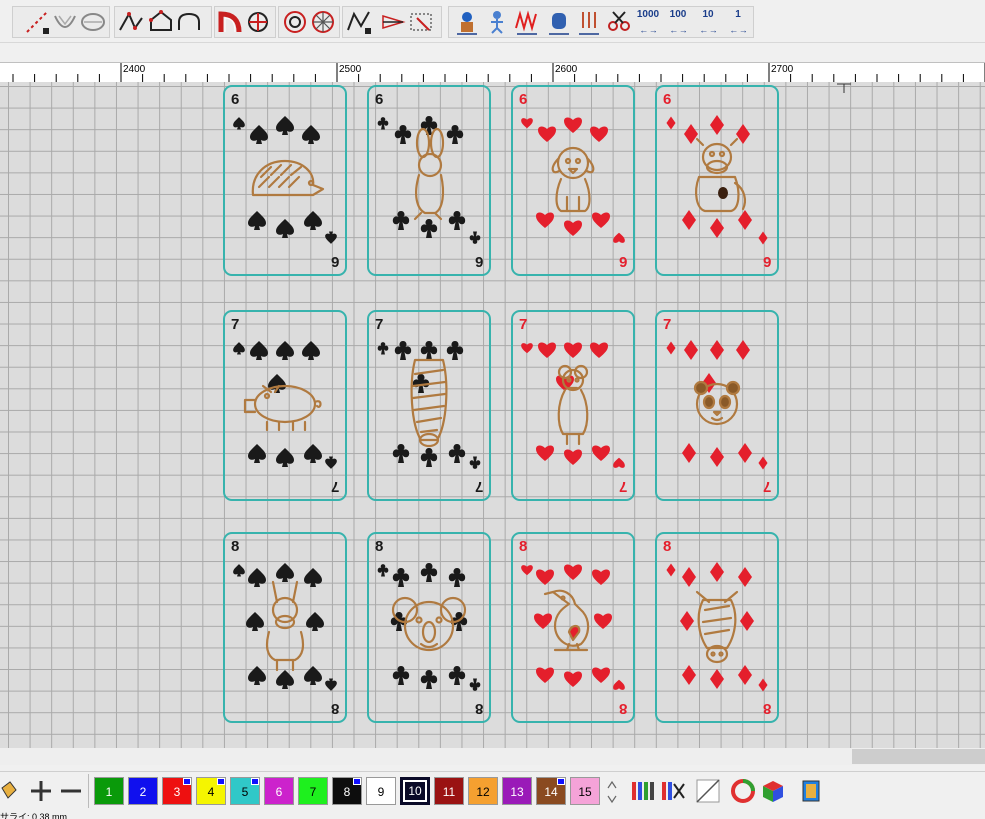  I want to click on no-color-button, so click(708, 791).